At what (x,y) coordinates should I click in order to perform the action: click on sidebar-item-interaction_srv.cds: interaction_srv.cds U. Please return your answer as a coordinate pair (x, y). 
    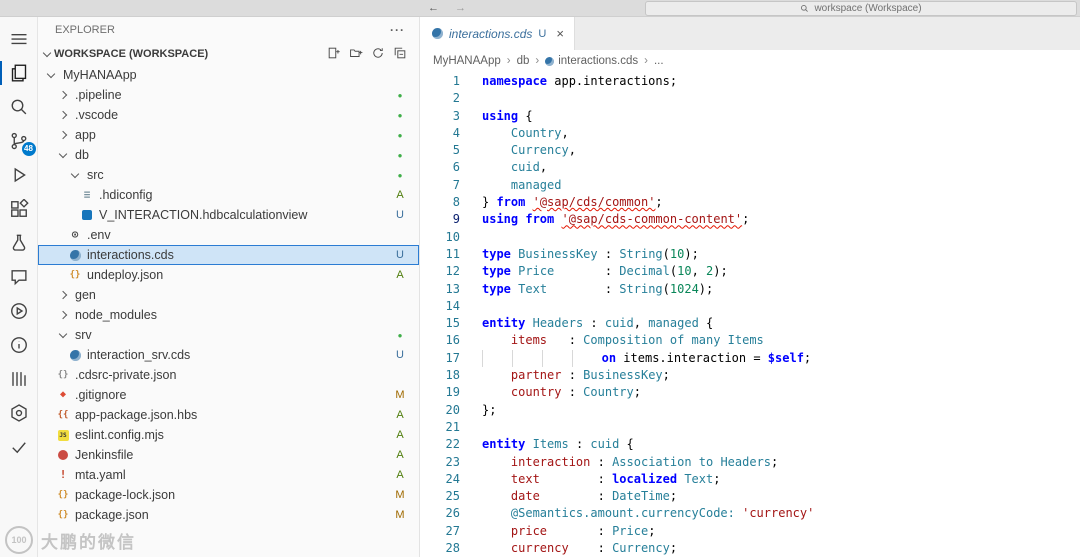
    Looking at the image, I should click on (228, 355).